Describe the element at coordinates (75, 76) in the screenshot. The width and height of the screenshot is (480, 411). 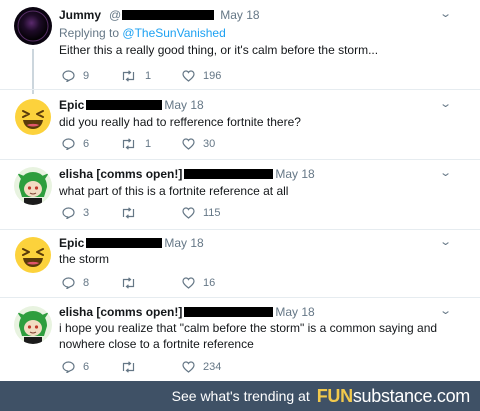
I see `reply-button: 9` at that location.